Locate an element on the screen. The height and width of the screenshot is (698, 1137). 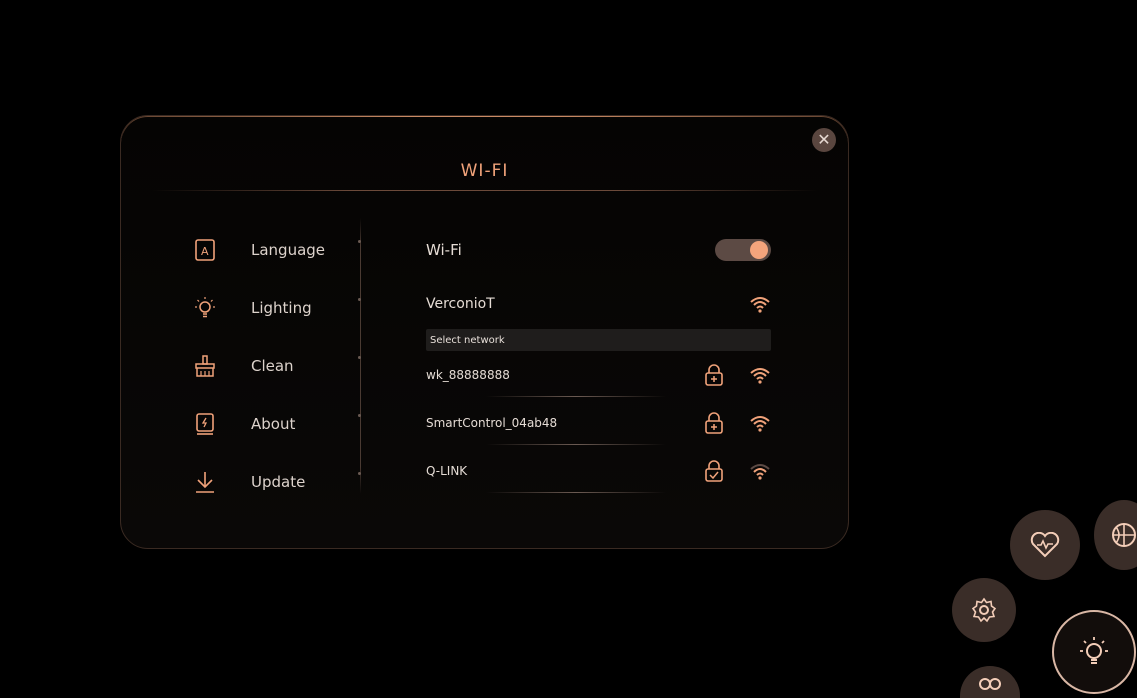
network-list-item-partial is located at coordinates (598, 498).